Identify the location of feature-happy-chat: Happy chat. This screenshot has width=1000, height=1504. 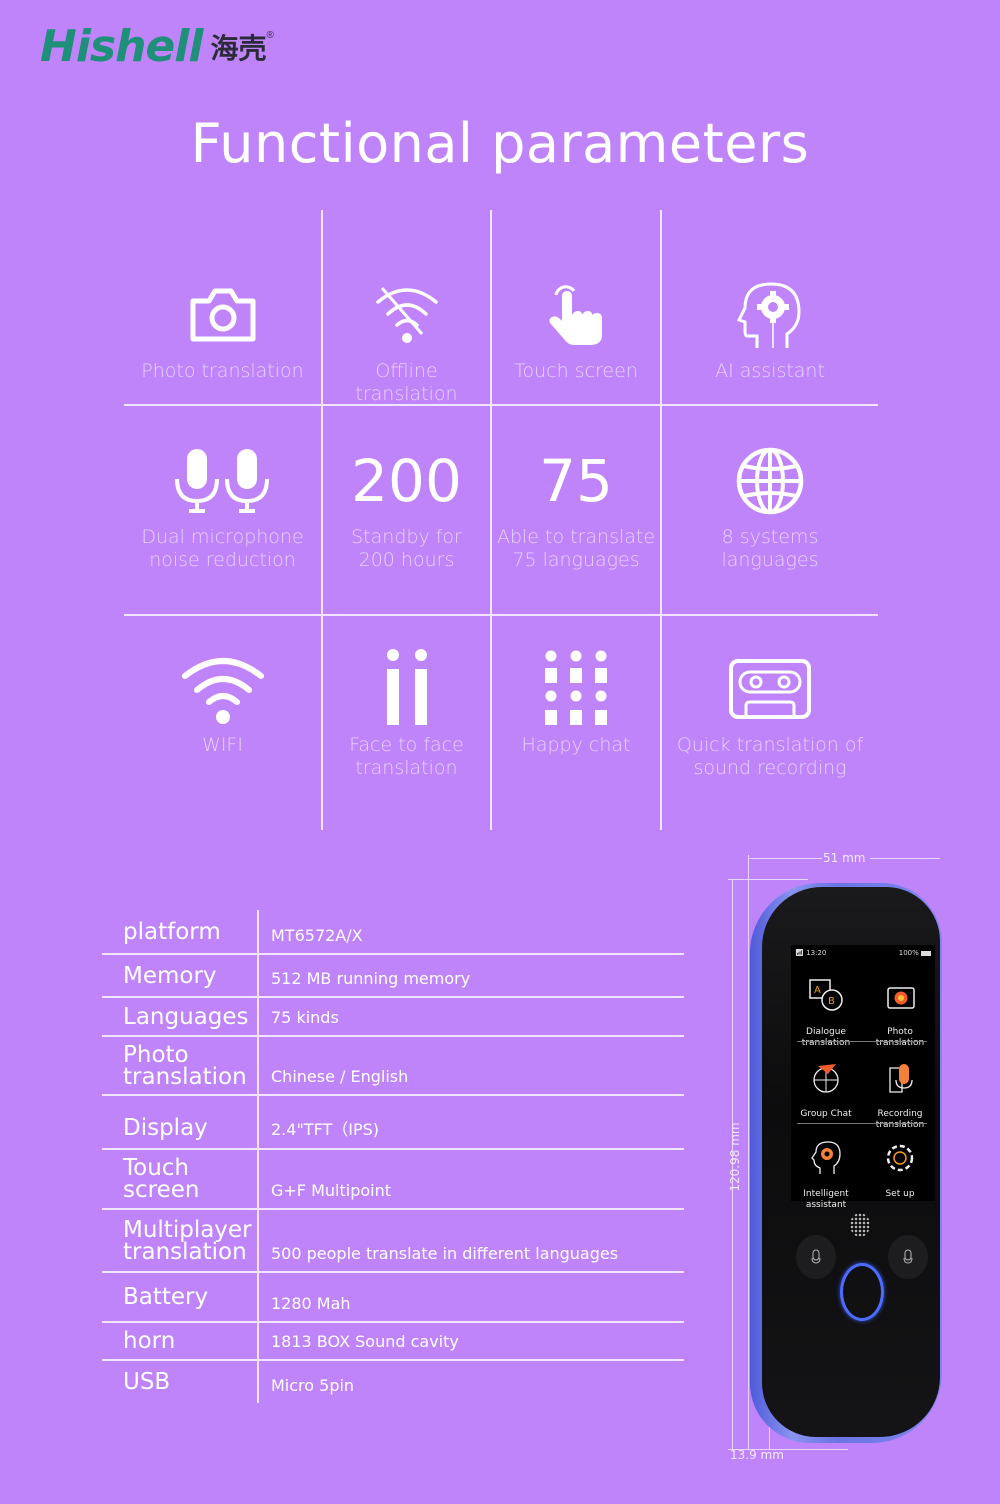
(576, 700).